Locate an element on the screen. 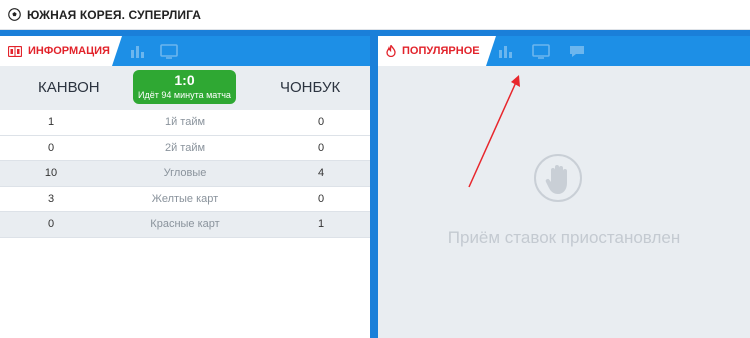 The image size is (750, 338). stat-row: 0 Красные карт 1 is located at coordinates (185, 225).